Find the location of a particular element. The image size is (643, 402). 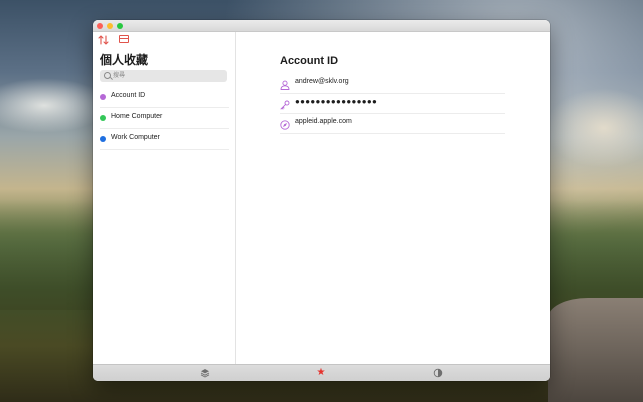

person-icon is located at coordinates (285, 83).